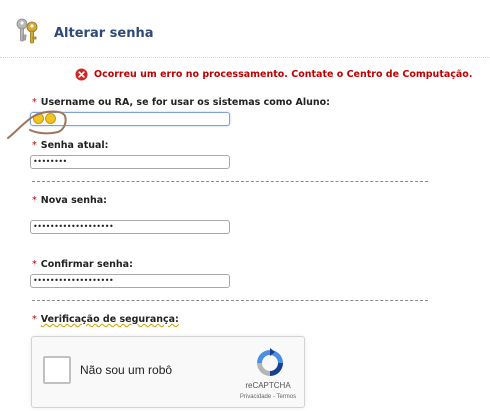  I want to click on new-password-label: * Nova senha:, so click(69, 200).